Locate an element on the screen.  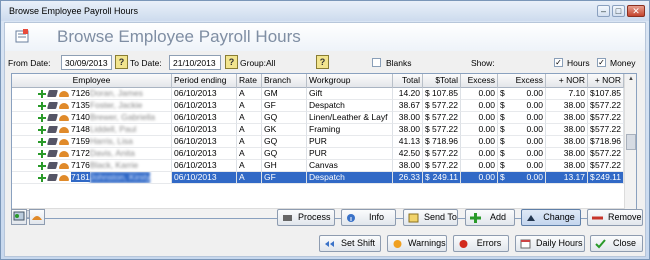
hours-checkbox: ✓ is located at coordinates (558, 62).